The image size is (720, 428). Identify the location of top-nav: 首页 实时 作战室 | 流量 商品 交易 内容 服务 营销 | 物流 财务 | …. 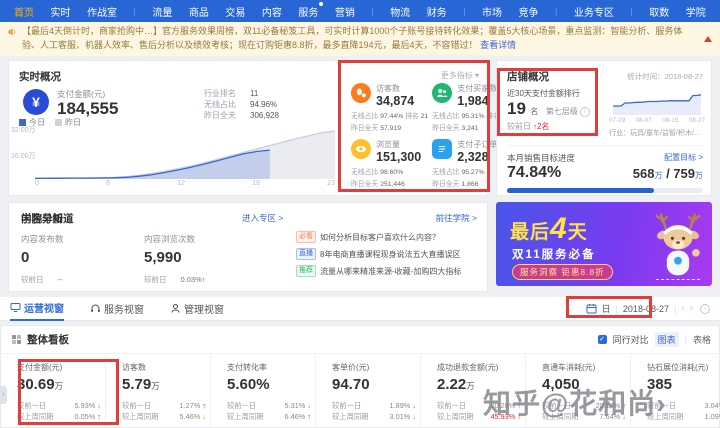
(360, 11).